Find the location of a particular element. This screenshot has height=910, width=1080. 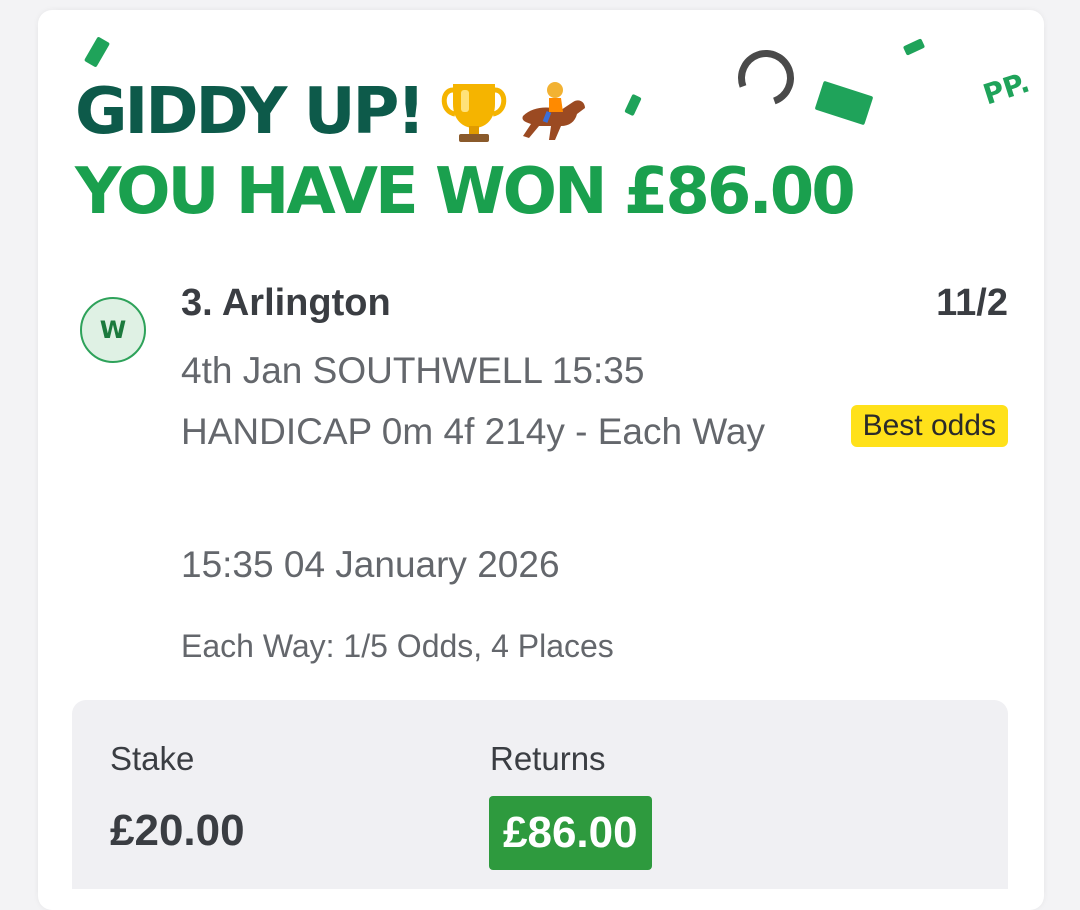

headline-celebration: GIDDY UP! is located at coordinates (334, 112).